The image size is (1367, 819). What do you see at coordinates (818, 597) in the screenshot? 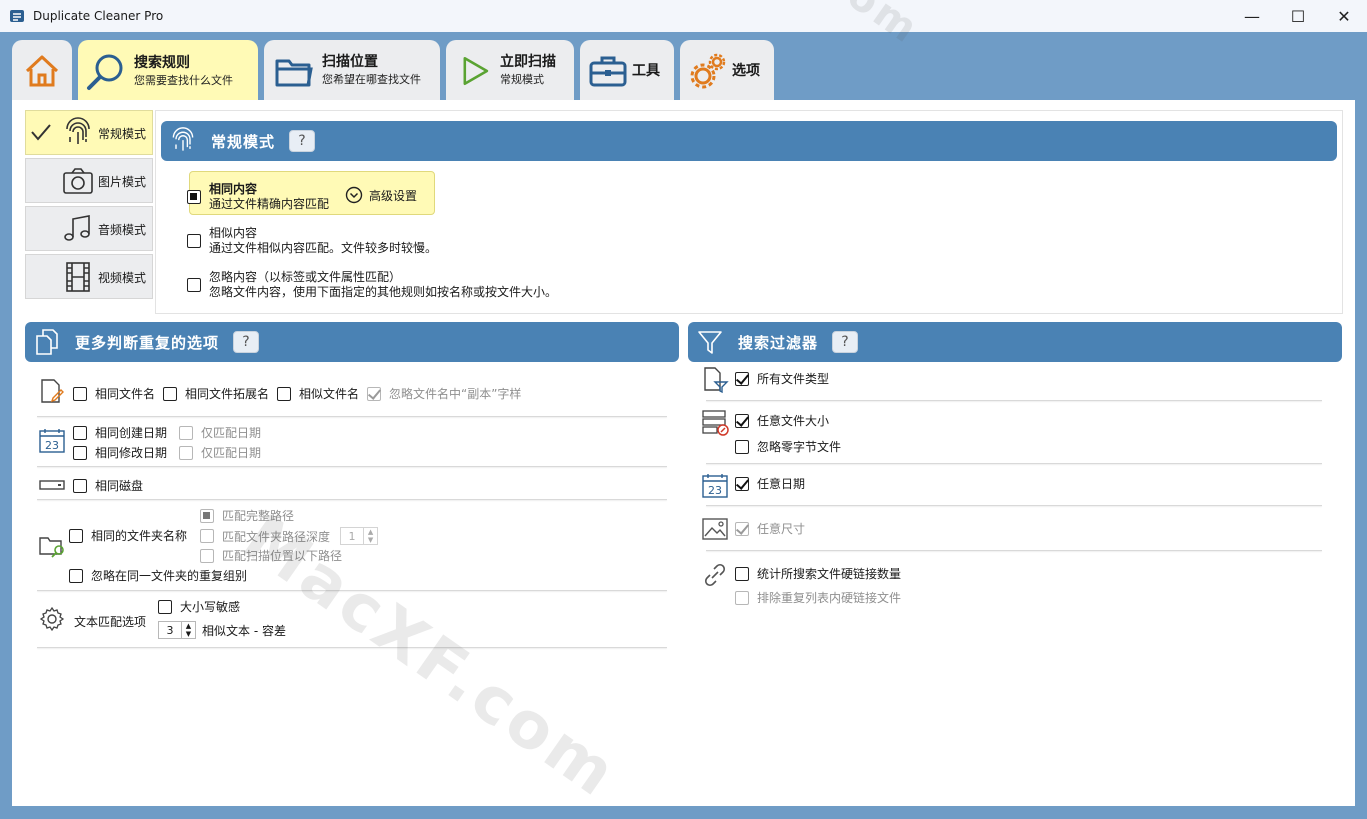
I see `exclude-hardlinks-option: 排除重复列表内硬链接文件` at bounding box center [818, 597].